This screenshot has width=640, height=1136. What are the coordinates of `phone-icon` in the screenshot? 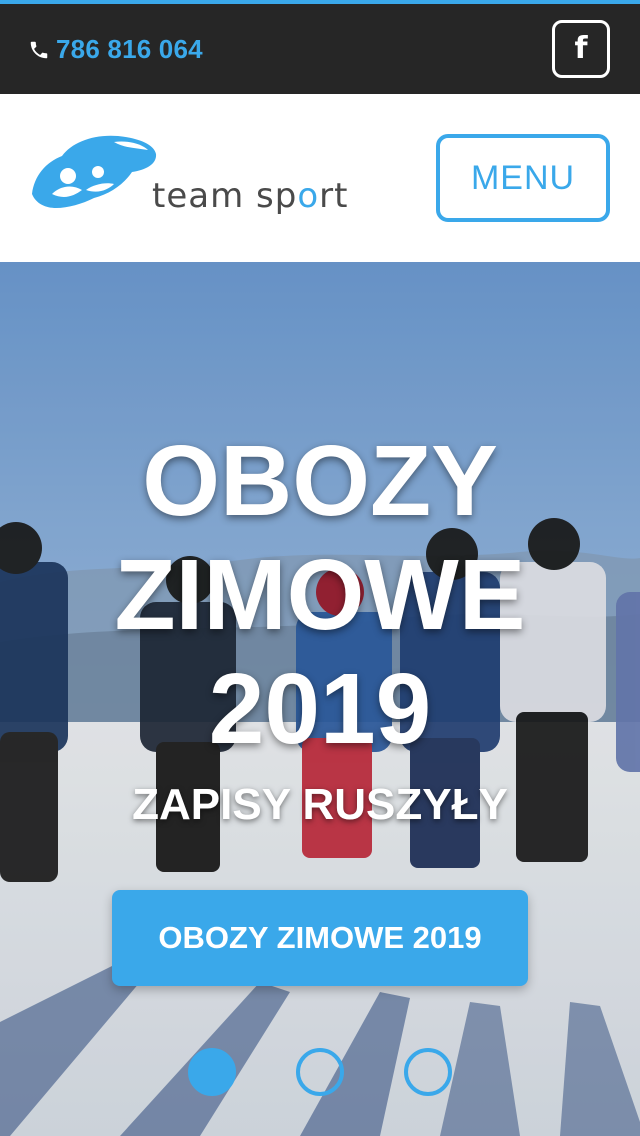 It's located at (39, 49).